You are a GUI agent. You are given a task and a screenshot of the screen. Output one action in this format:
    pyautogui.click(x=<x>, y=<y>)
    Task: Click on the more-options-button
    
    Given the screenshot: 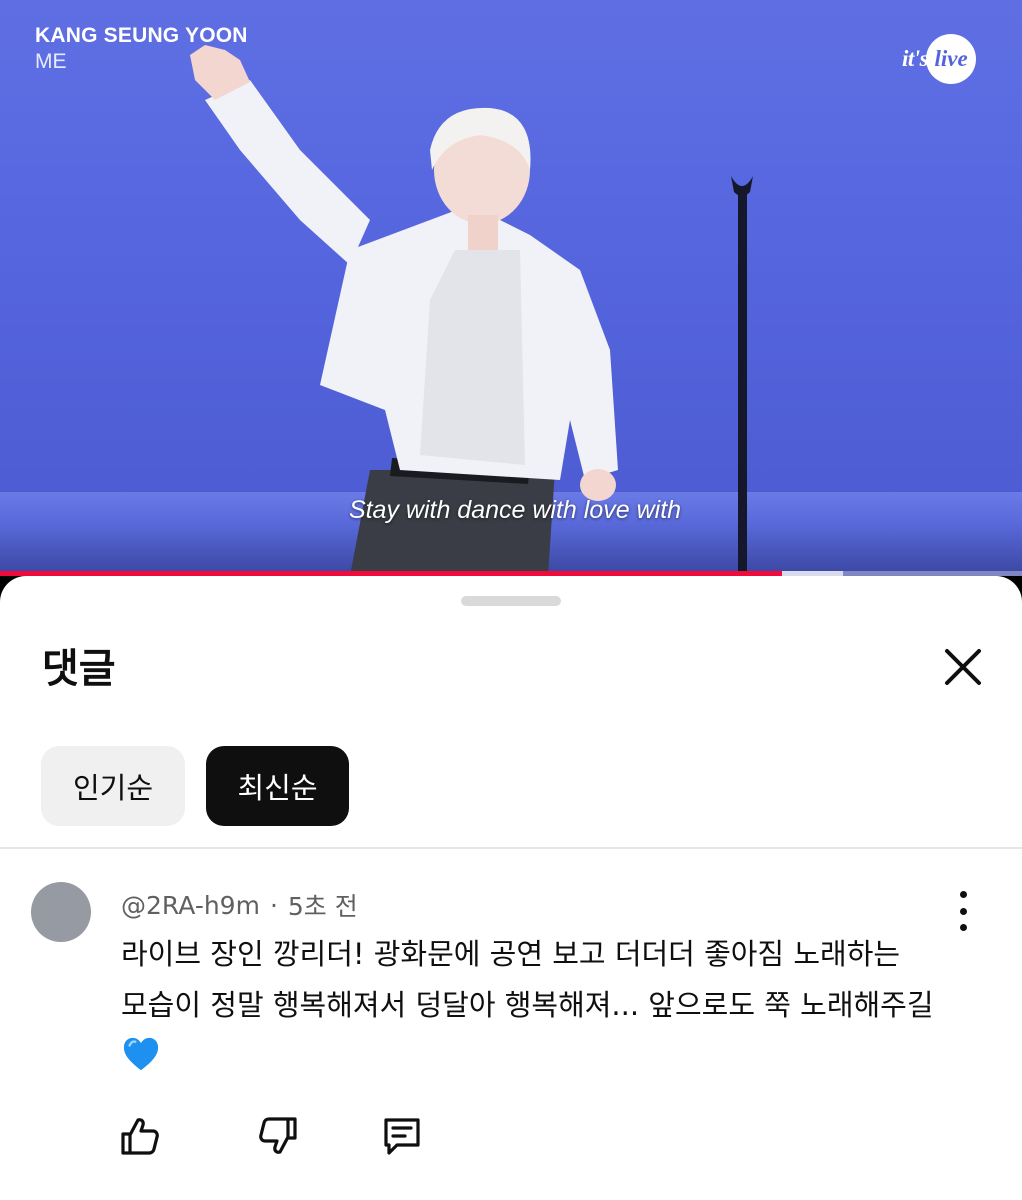 What is the action you would take?
    pyautogui.click(x=963, y=911)
    